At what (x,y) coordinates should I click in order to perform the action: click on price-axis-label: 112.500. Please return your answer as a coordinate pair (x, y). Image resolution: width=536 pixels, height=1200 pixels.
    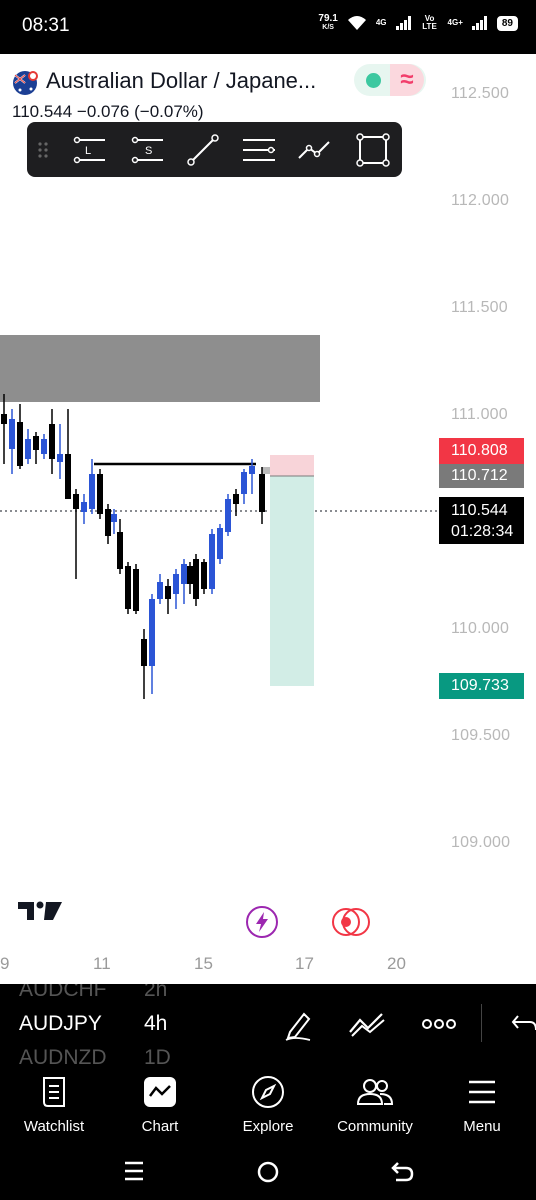
    Looking at the image, I should click on (480, 93).